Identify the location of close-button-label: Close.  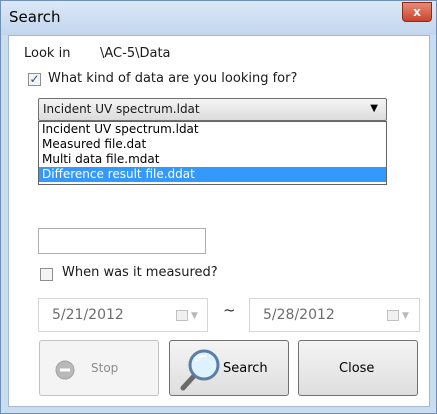
(357, 368).